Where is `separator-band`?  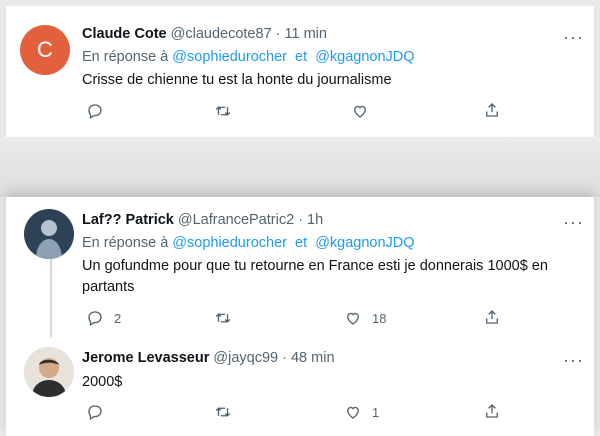
separator-band is located at coordinates (300, 167).